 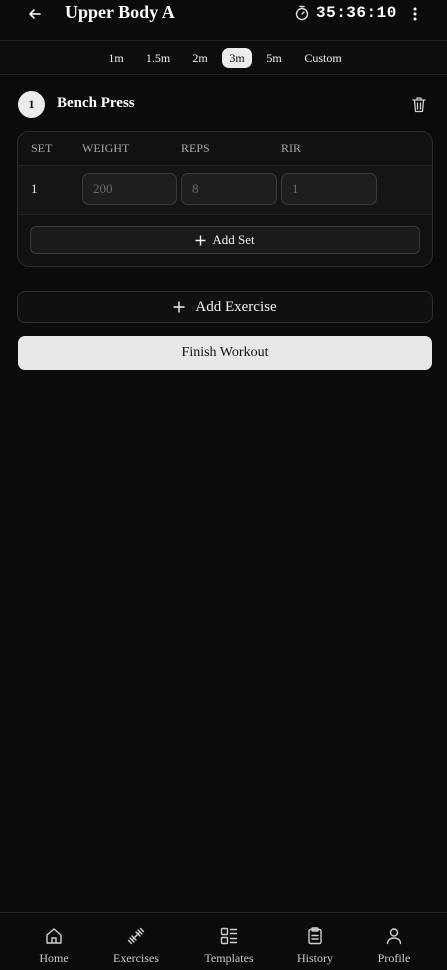 What do you see at coordinates (195, 148) in the screenshot?
I see `column-header-reps: REPS` at bounding box center [195, 148].